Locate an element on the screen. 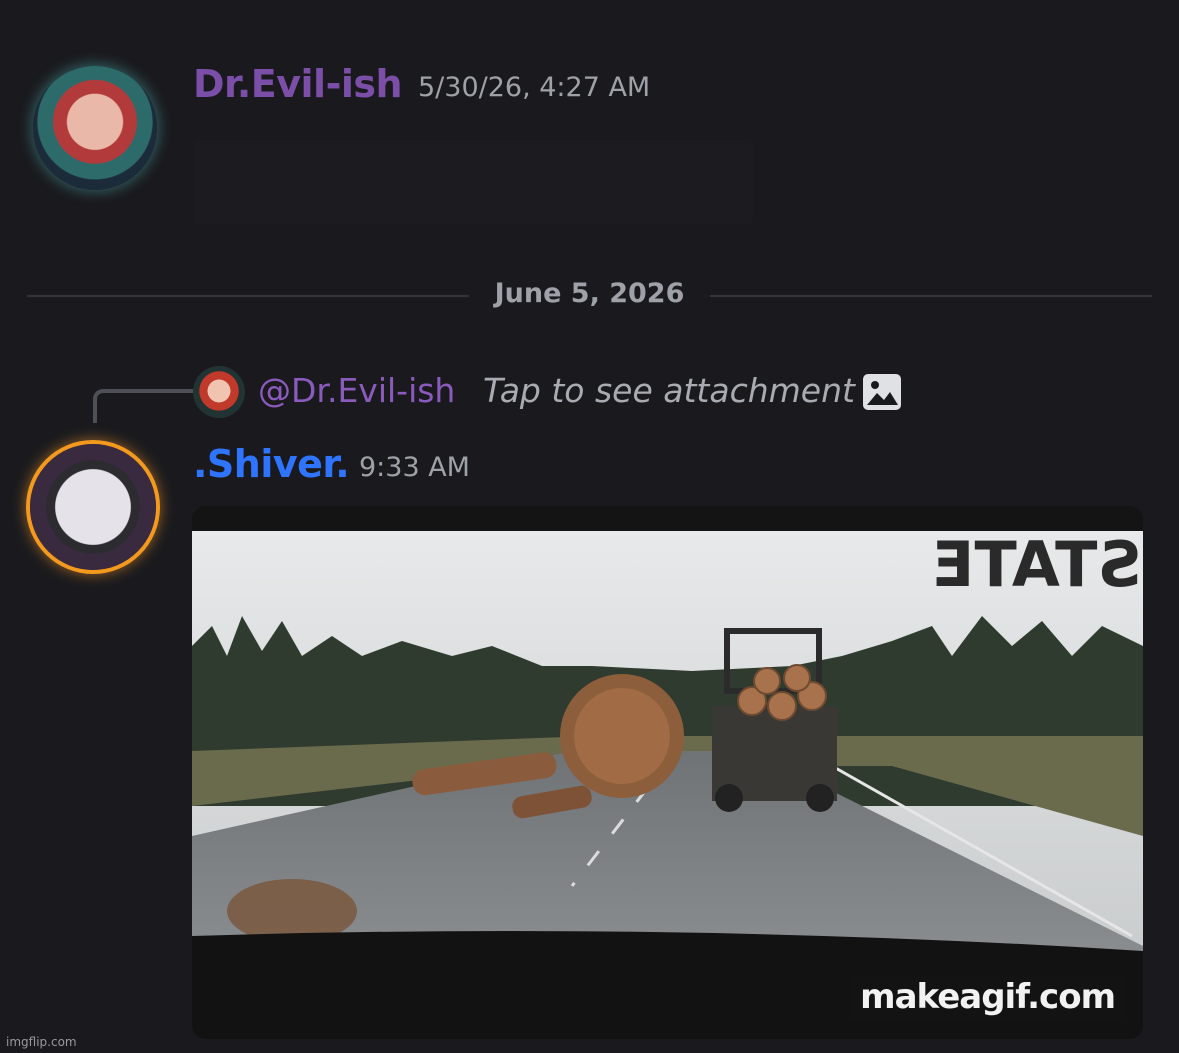 This screenshot has width=1179, height=1053. sign-text: STATE is located at coordinates (1037, 564).